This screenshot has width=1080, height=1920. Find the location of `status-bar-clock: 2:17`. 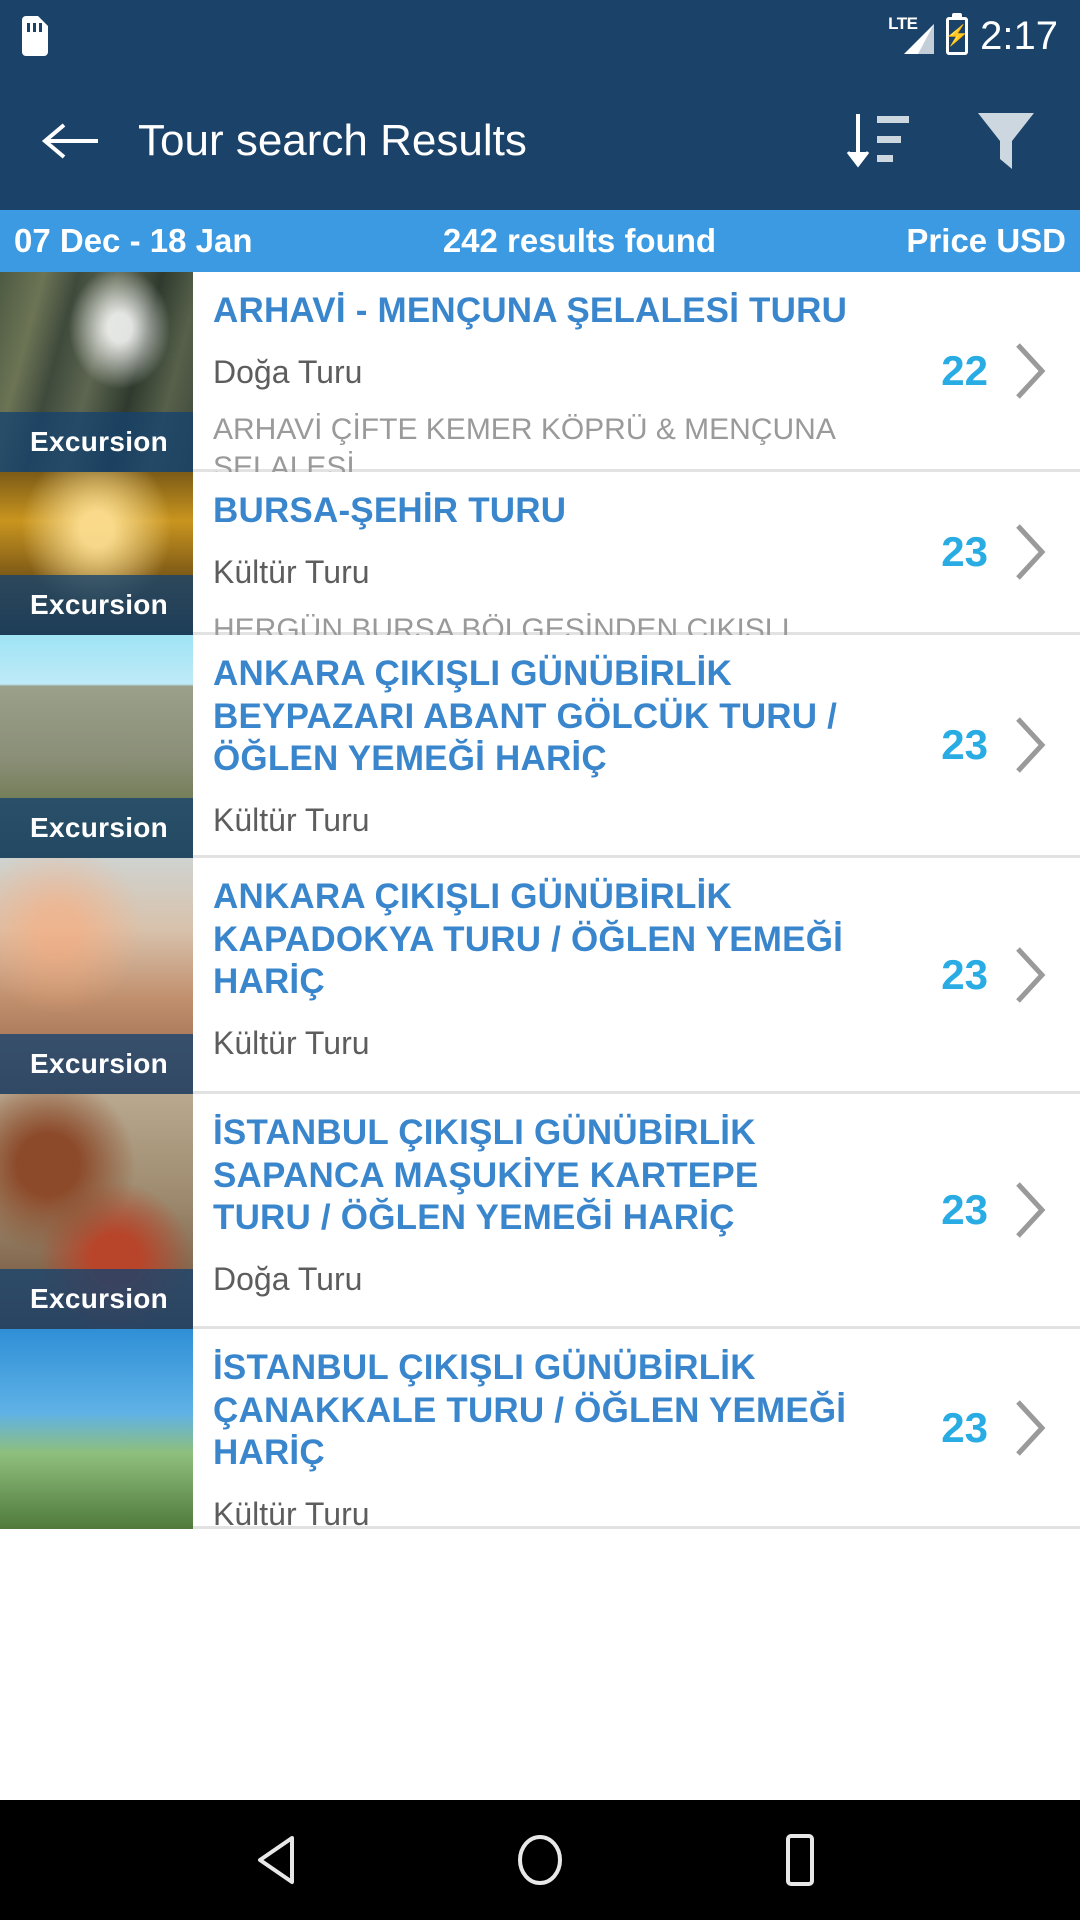

status-bar-clock: 2:17 is located at coordinates (1019, 35).